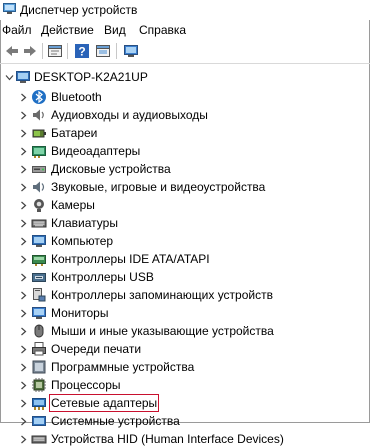  What do you see at coordinates (39, 295) in the screenshot?
I see `storage-controller-icon` at bounding box center [39, 295].